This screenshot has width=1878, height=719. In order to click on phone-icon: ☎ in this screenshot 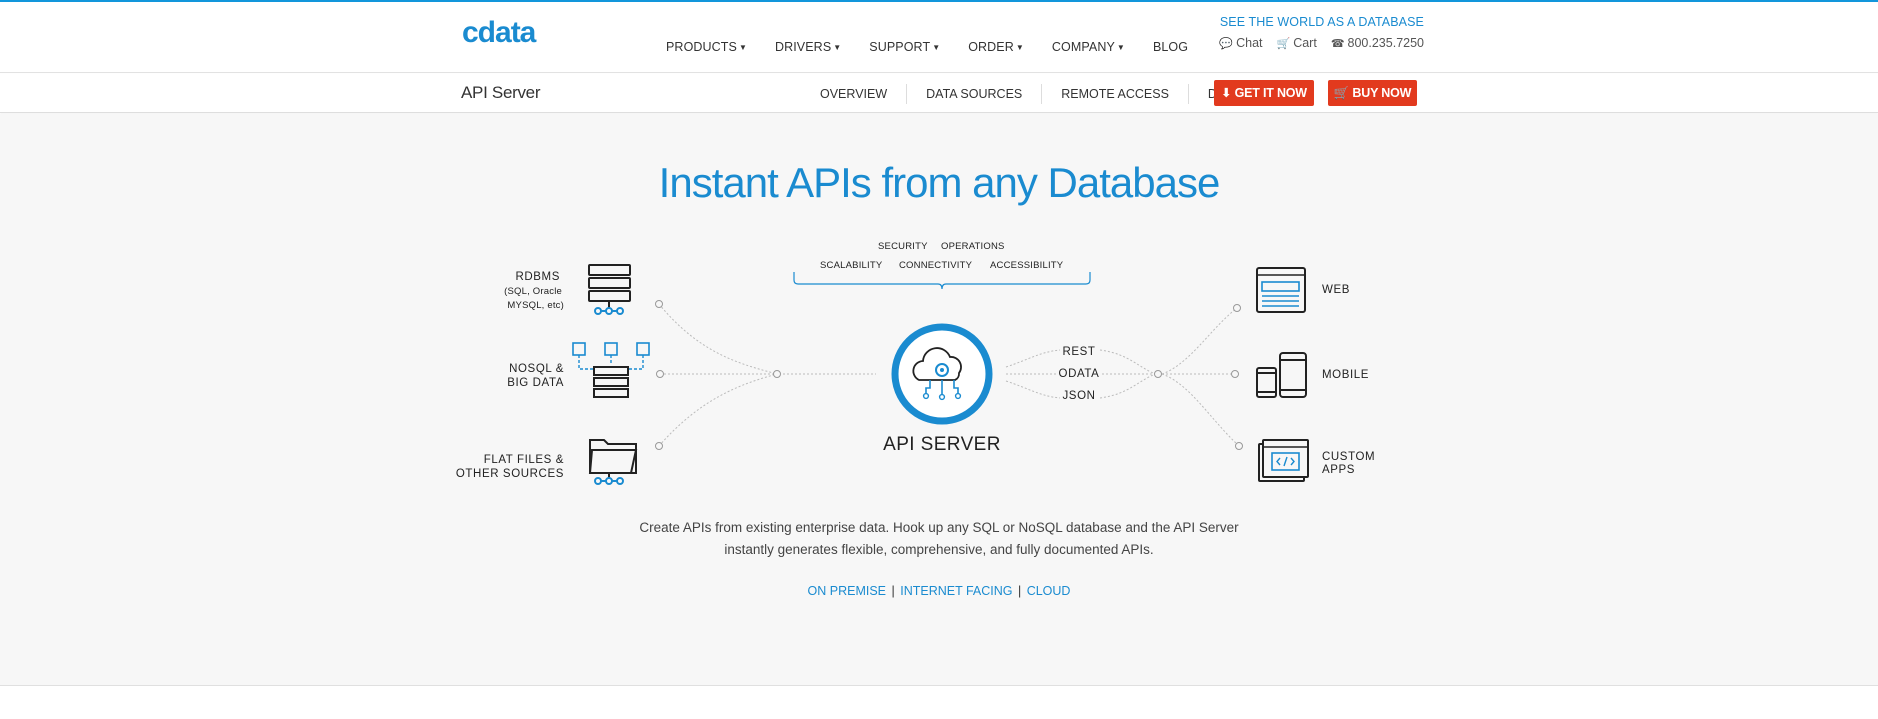, I will do `click(1337, 44)`.